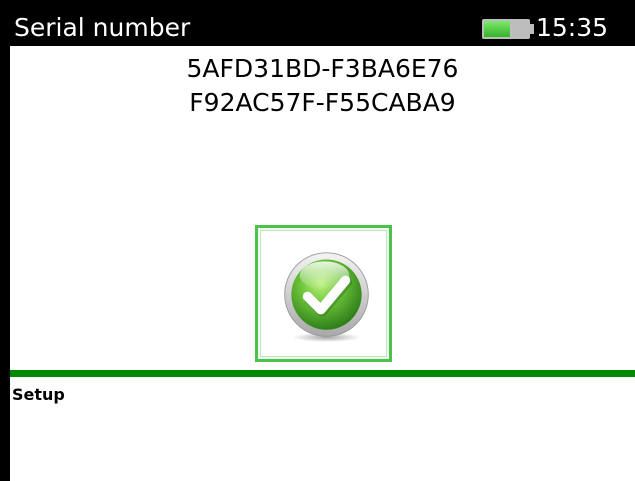 This screenshot has width=635, height=481. Describe the element at coordinates (572, 27) in the screenshot. I see `clock-time: 15:35` at that location.